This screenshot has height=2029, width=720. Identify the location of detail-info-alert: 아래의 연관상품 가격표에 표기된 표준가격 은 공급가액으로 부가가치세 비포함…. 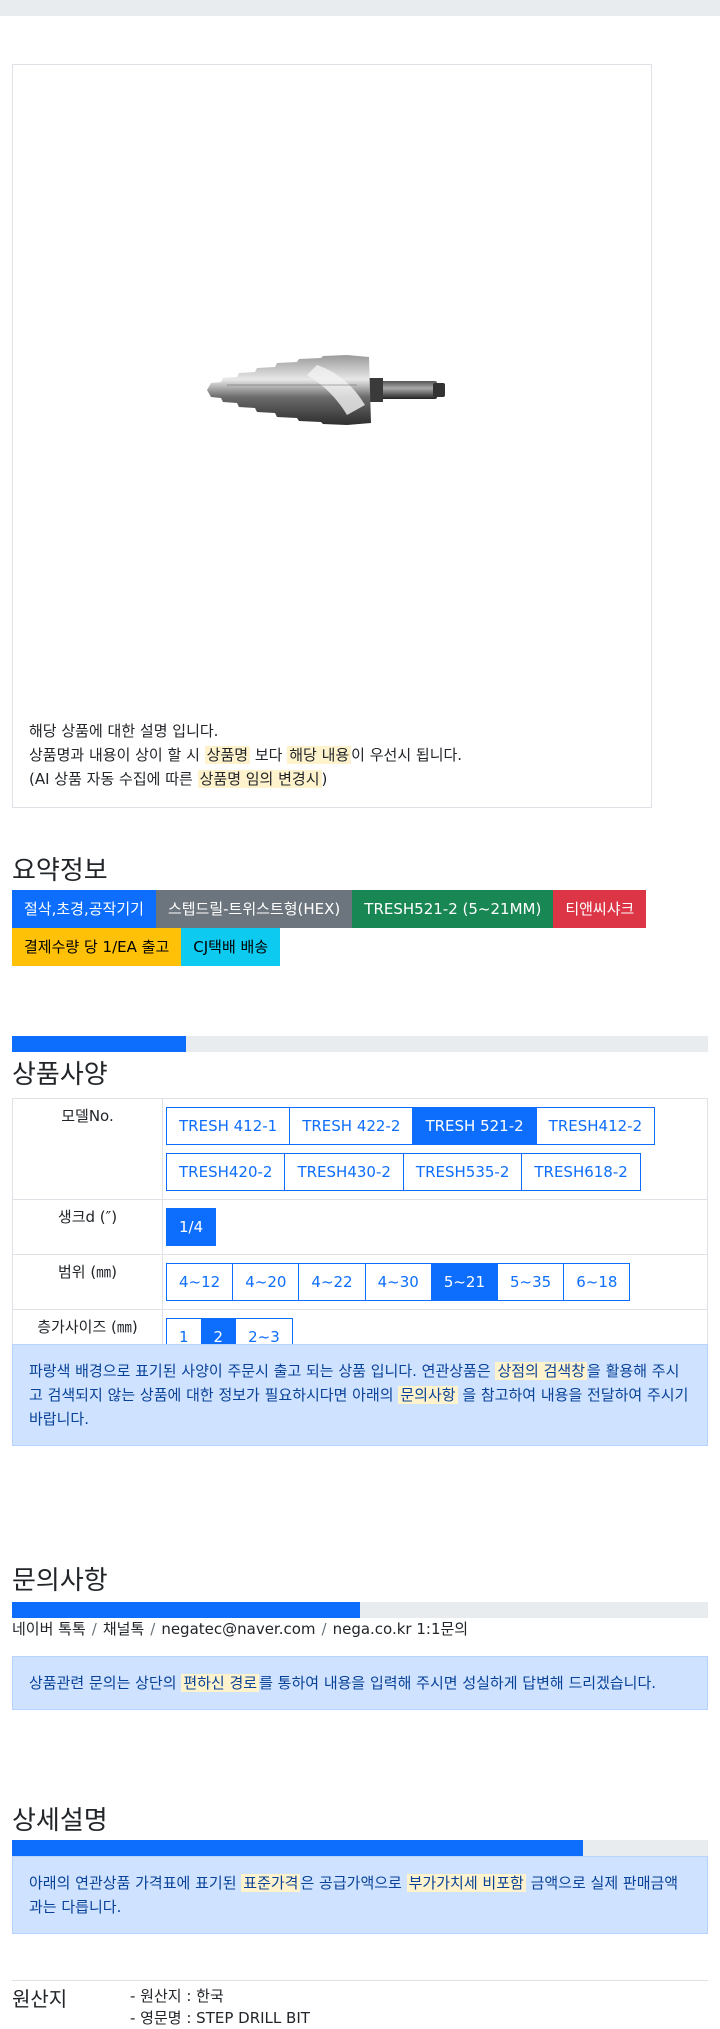
(360, 1895).